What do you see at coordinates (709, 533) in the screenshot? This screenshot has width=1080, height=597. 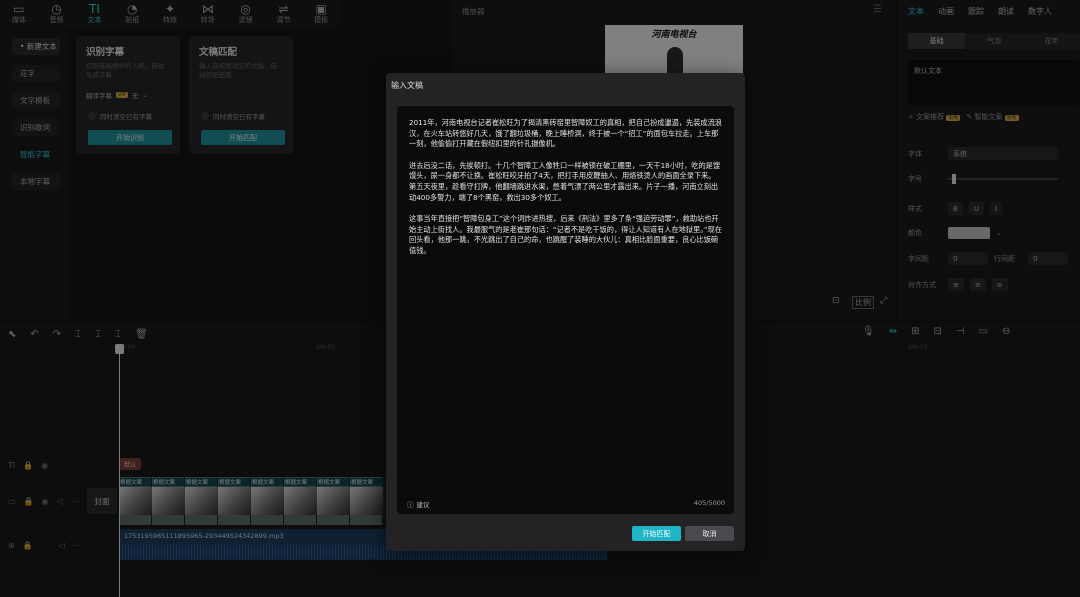 I see `cancel-button: 取消` at bounding box center [709, 533].